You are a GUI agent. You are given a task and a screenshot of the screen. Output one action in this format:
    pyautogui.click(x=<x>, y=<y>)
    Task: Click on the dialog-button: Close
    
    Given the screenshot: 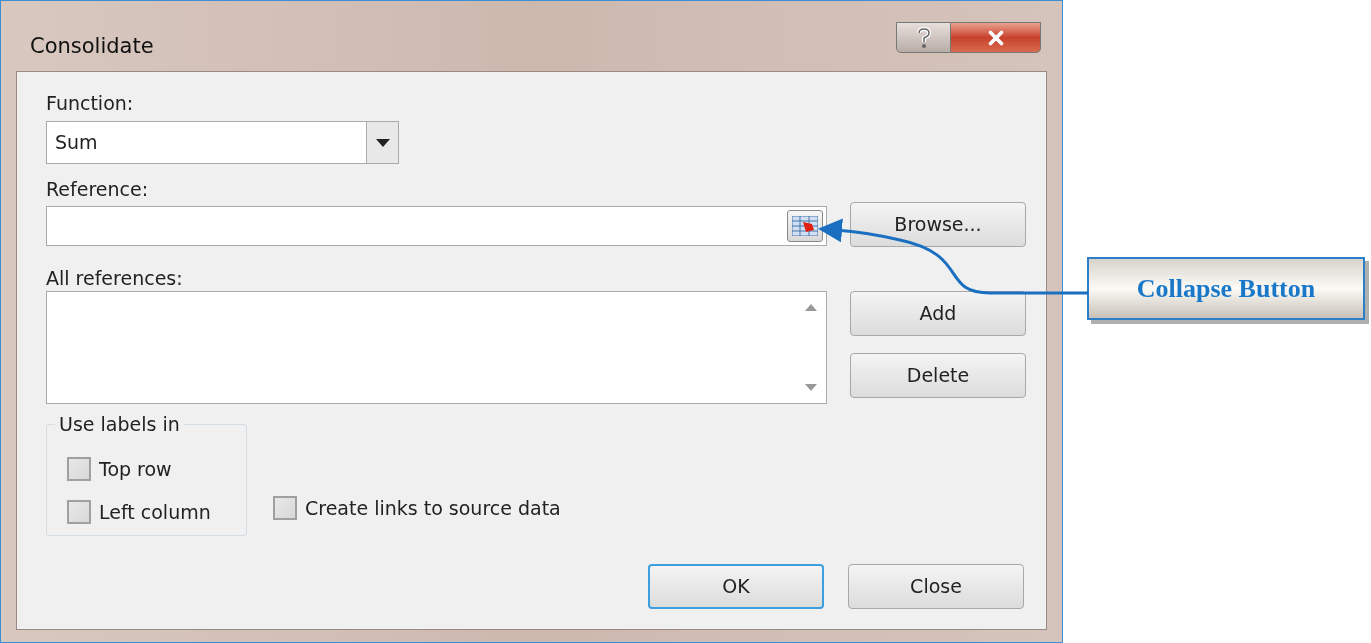 What is the action you would take?
    pyautogui.click(x=936, y=586)
    